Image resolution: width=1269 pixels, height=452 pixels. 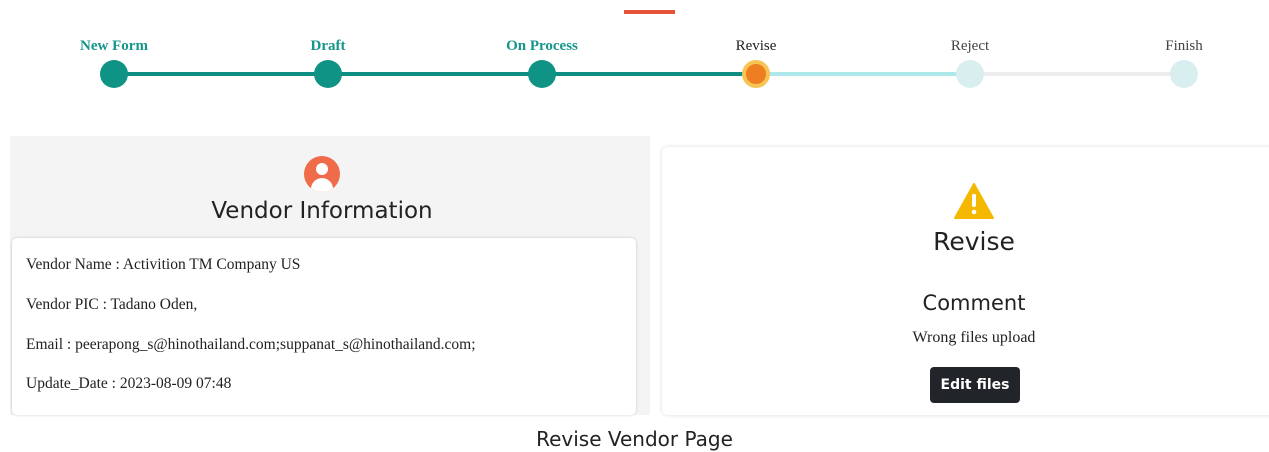 What do you see at coordinates (974, 241) in the screenshot?
I see `revise-title: Revise` at bounding box center [974, 241].